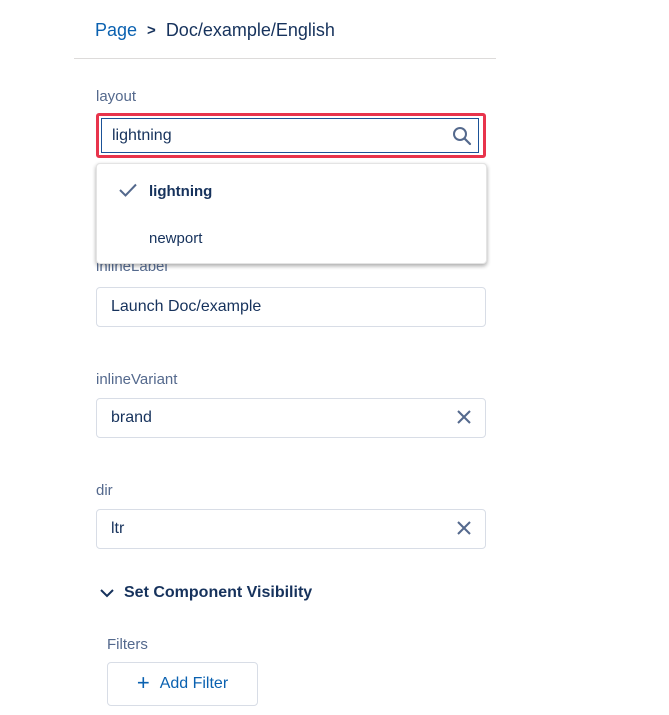  What do you see at coordinates (186, 306) in the screenshot?
I see `inlinelabel-value: Launch Doc/example` at bounding box center [186, 306].